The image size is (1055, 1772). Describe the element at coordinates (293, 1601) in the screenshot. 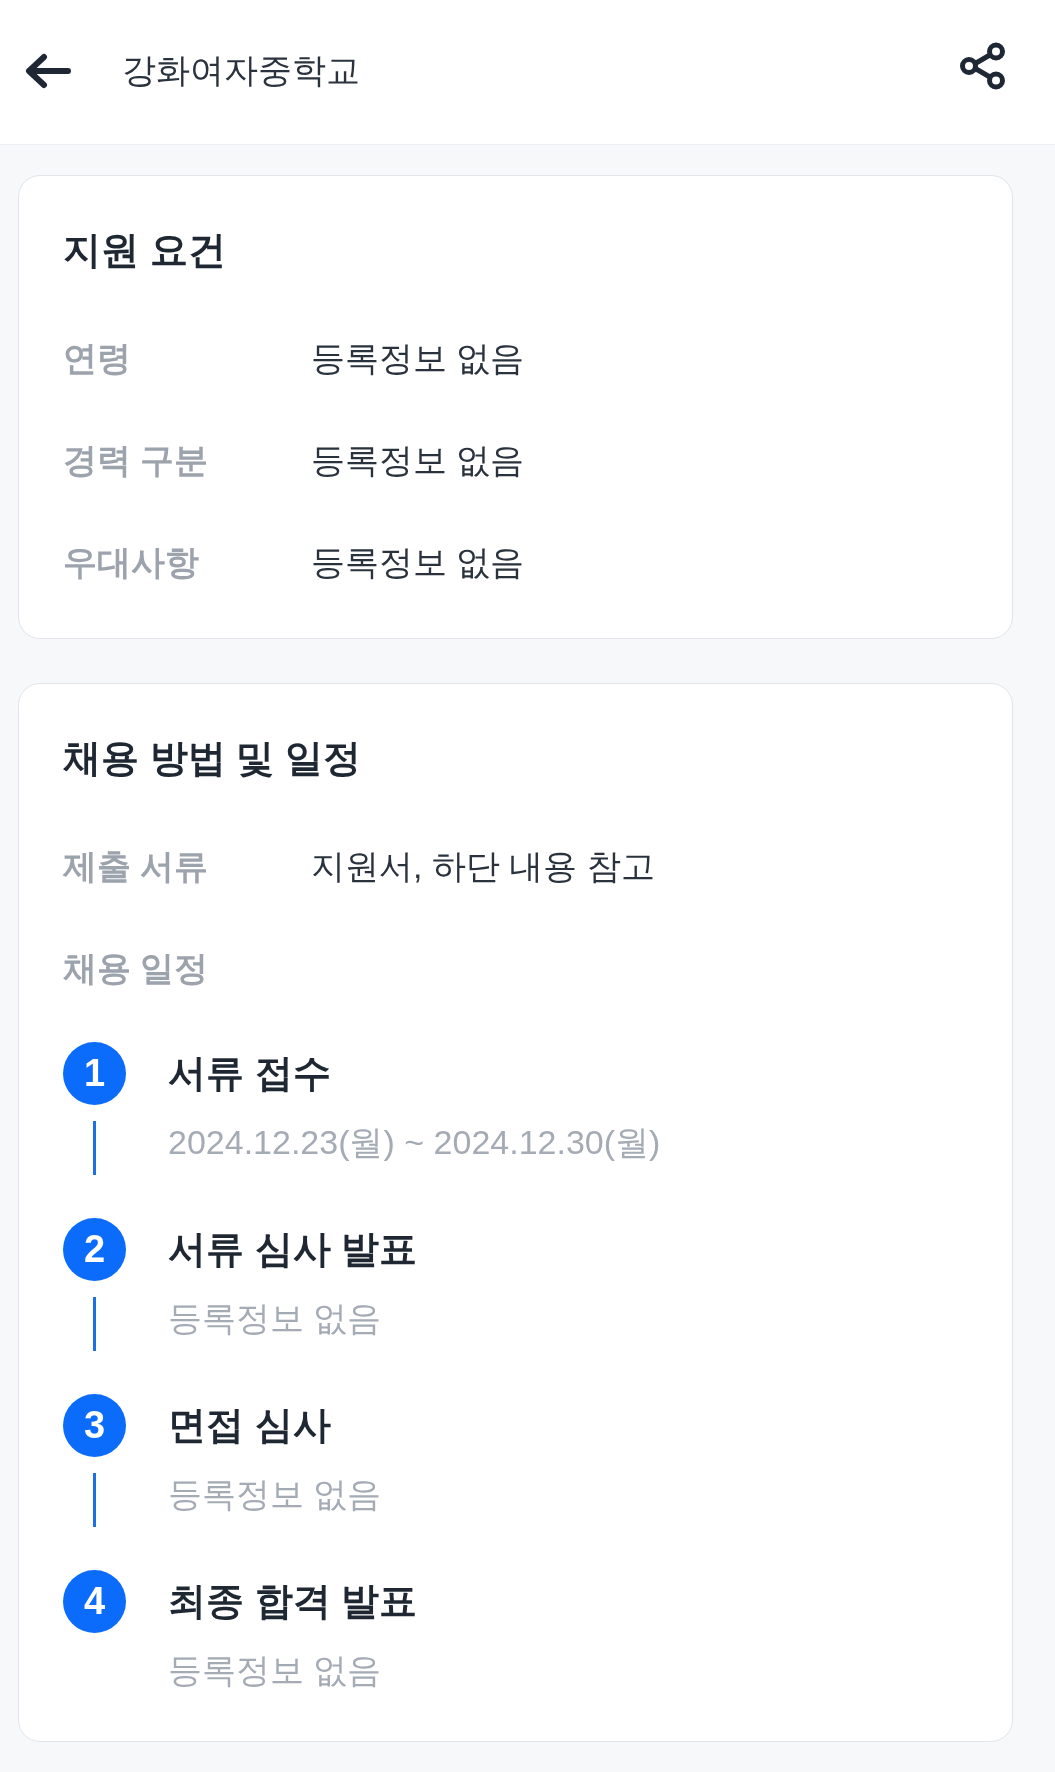

I see `step-title: 최종 합격 발표` at that location.